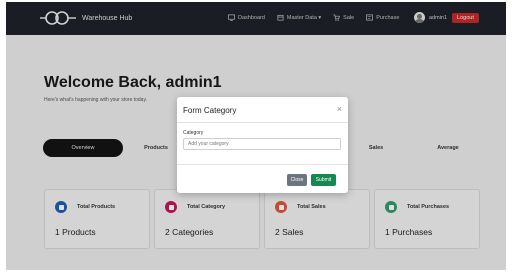 Image resolution: width=512 pixels, height=275 pixels. What do you see at coordinates (297, 180) in the screenshot?
I see `close-button: Close` at bounding box center [297, 180].